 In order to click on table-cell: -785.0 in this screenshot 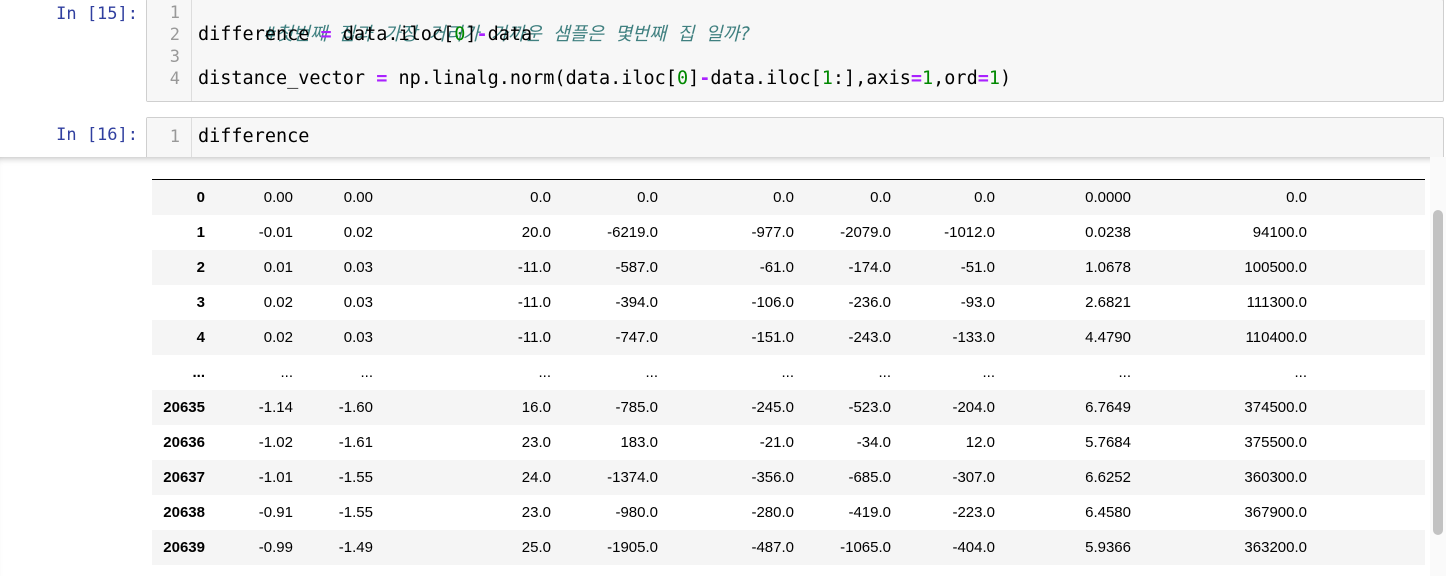, I will do `click(636, 407)`.